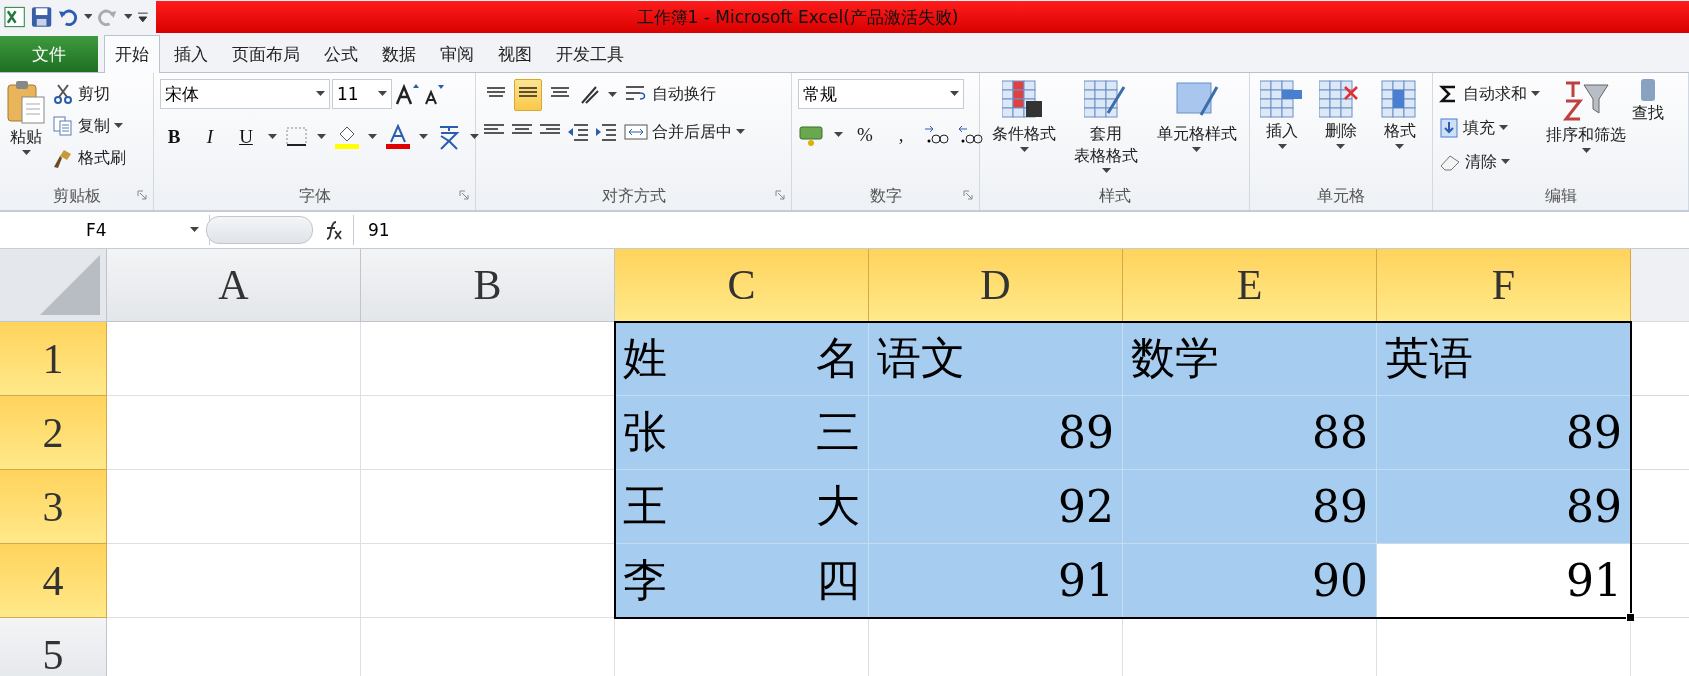 The height and width of the screenshot is (676, 1689). I want to click on paste-button: 粘贴, so click(26, 130).